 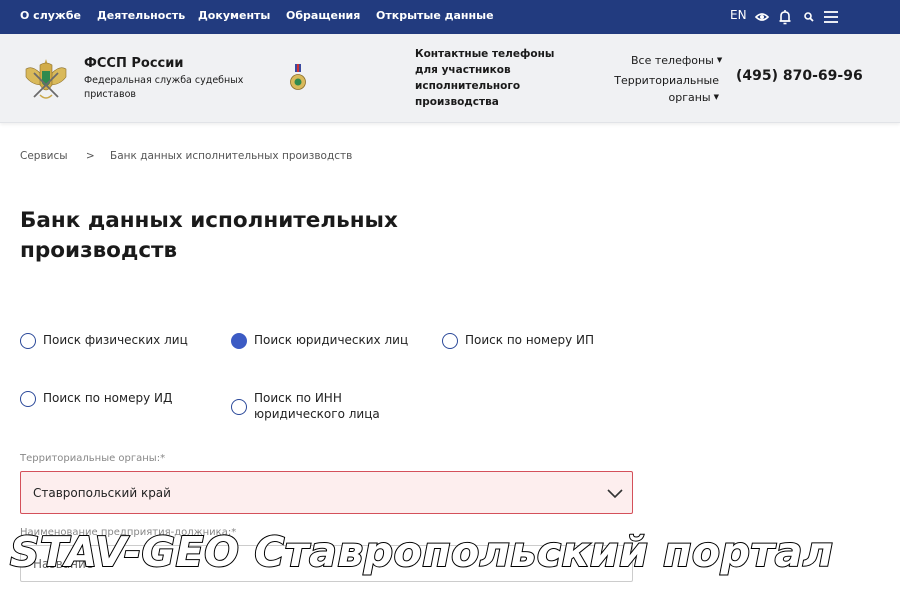 What do you see at coordinates (785, 17) in the screenshot?
I see `bell-icon` at bounding box center [785, 17].